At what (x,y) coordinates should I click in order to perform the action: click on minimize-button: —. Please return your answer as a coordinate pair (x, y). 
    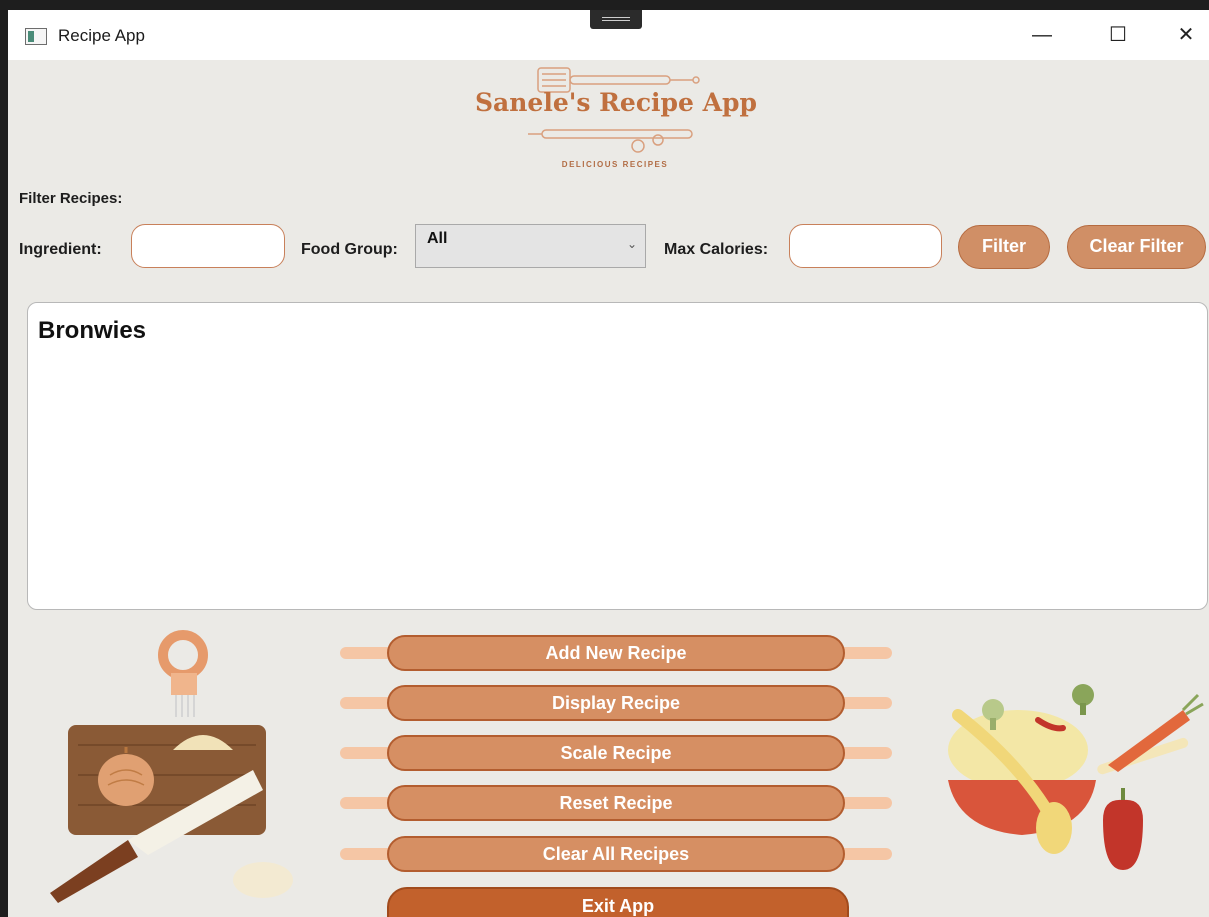
    Looking at the image, I should click on (1042, 35).